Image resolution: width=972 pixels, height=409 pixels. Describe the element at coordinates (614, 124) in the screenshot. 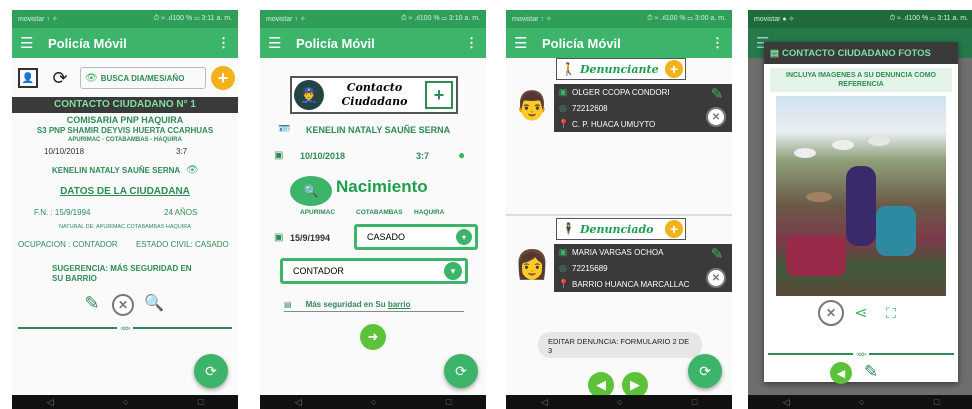

I see `denunciante-address: C. P. HUACA UMUYTO` at that location.